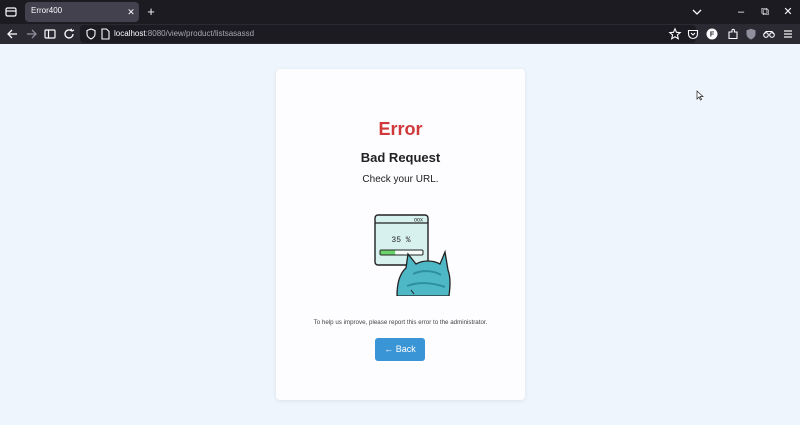 The width and height of the screenshot is (800, 425). What do you see at coordinates (12, 34) in the screenshot?
I see `back-arrow-icon` at bounding box center [12, 34].